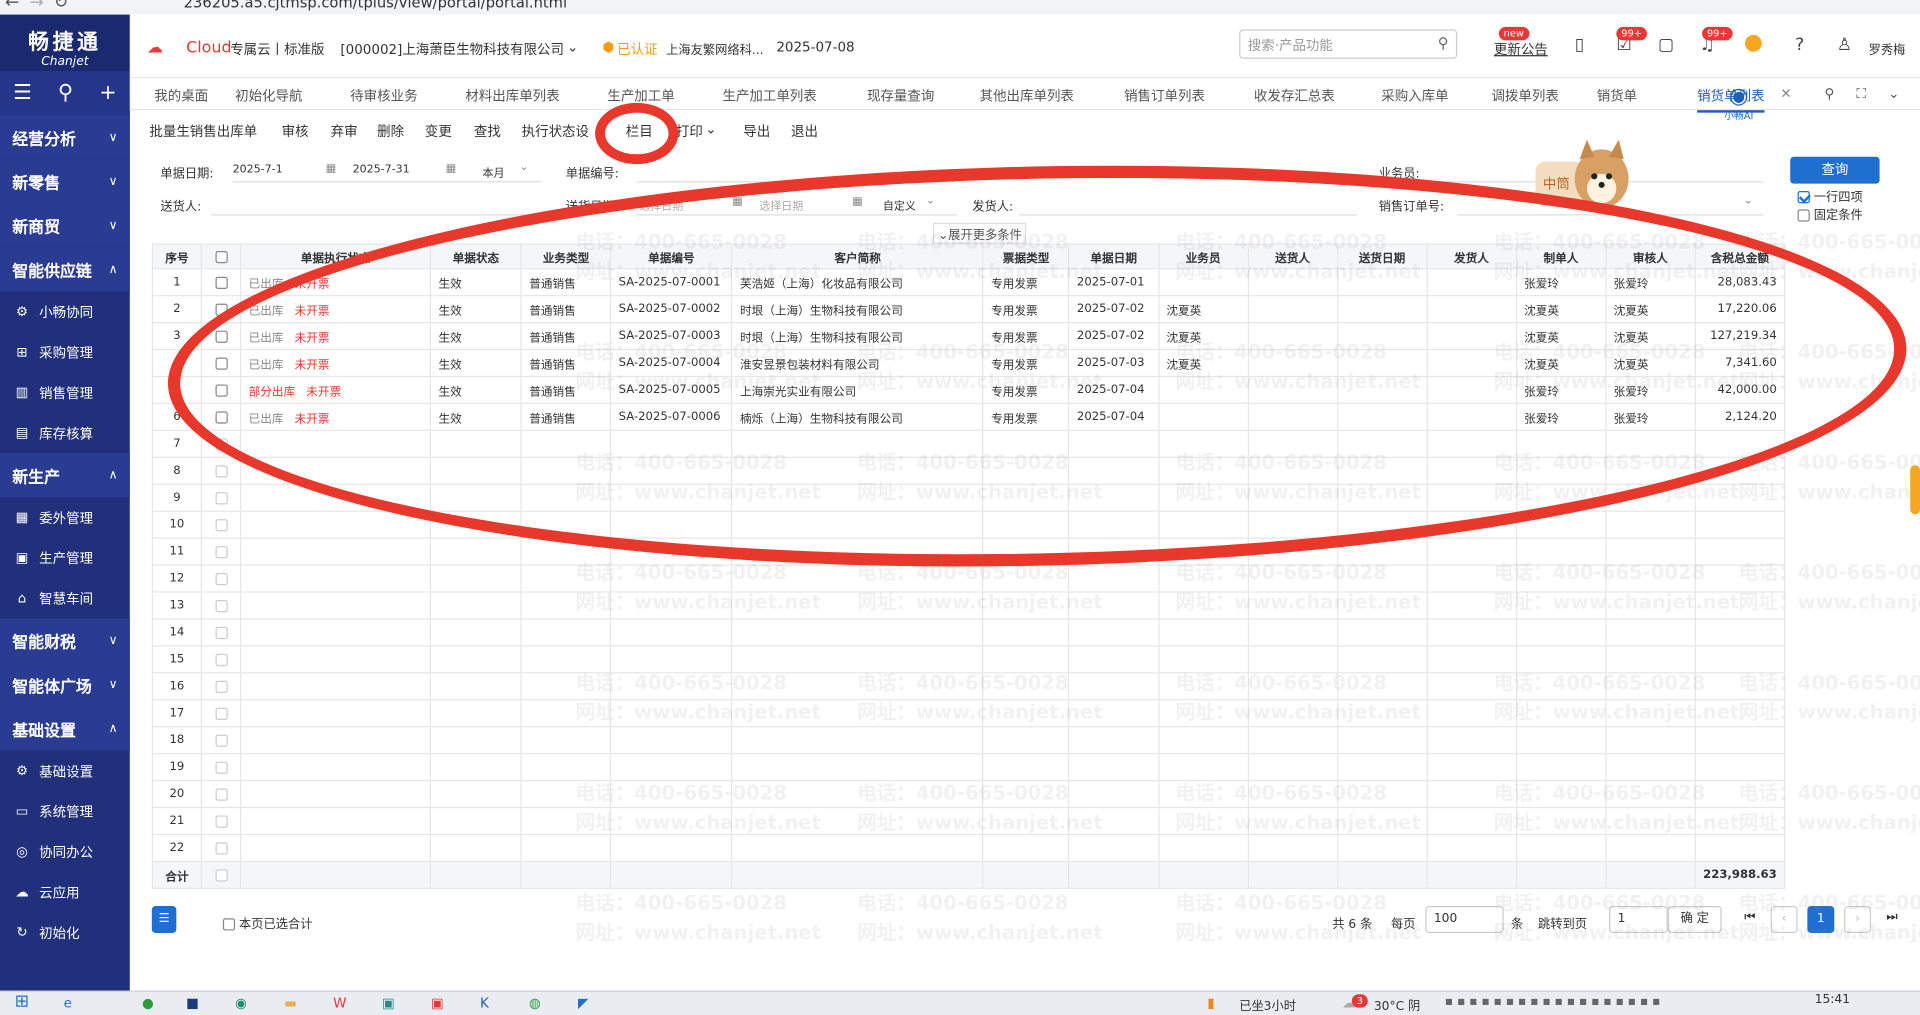 Image resolution: width=1920 pixels, height=1015 pixels. What do you see at coordinates (1521, 49) in the screenshot?
I see `update-link: 更新公告` at bounding box center [1521, 49].